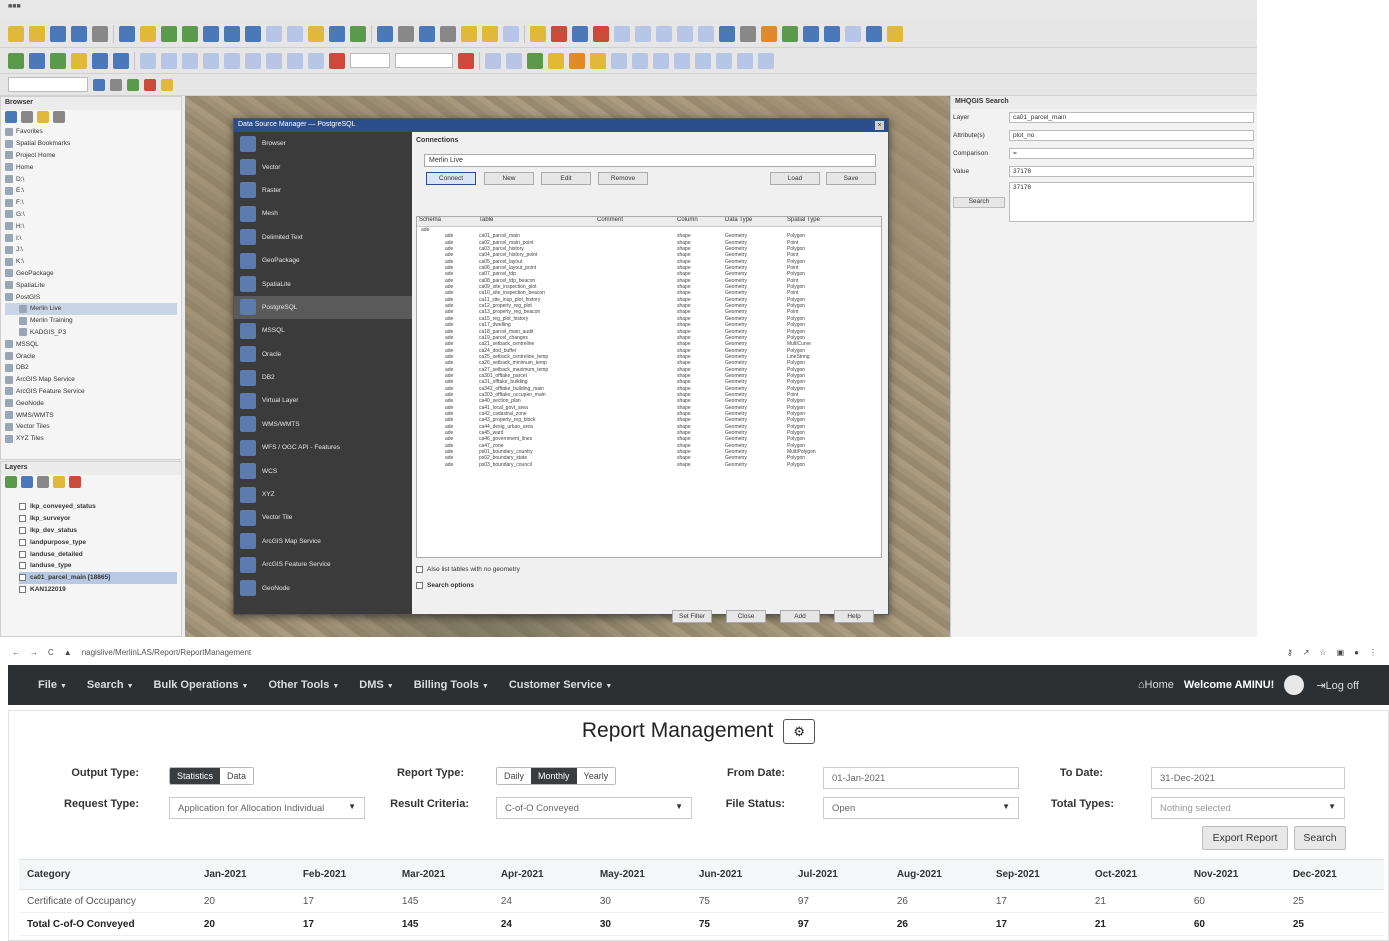 Image resolution: width=1389 pixels, height=941 pixels. I want to click on browser-tree-item: Project Home, so click(91, 156).